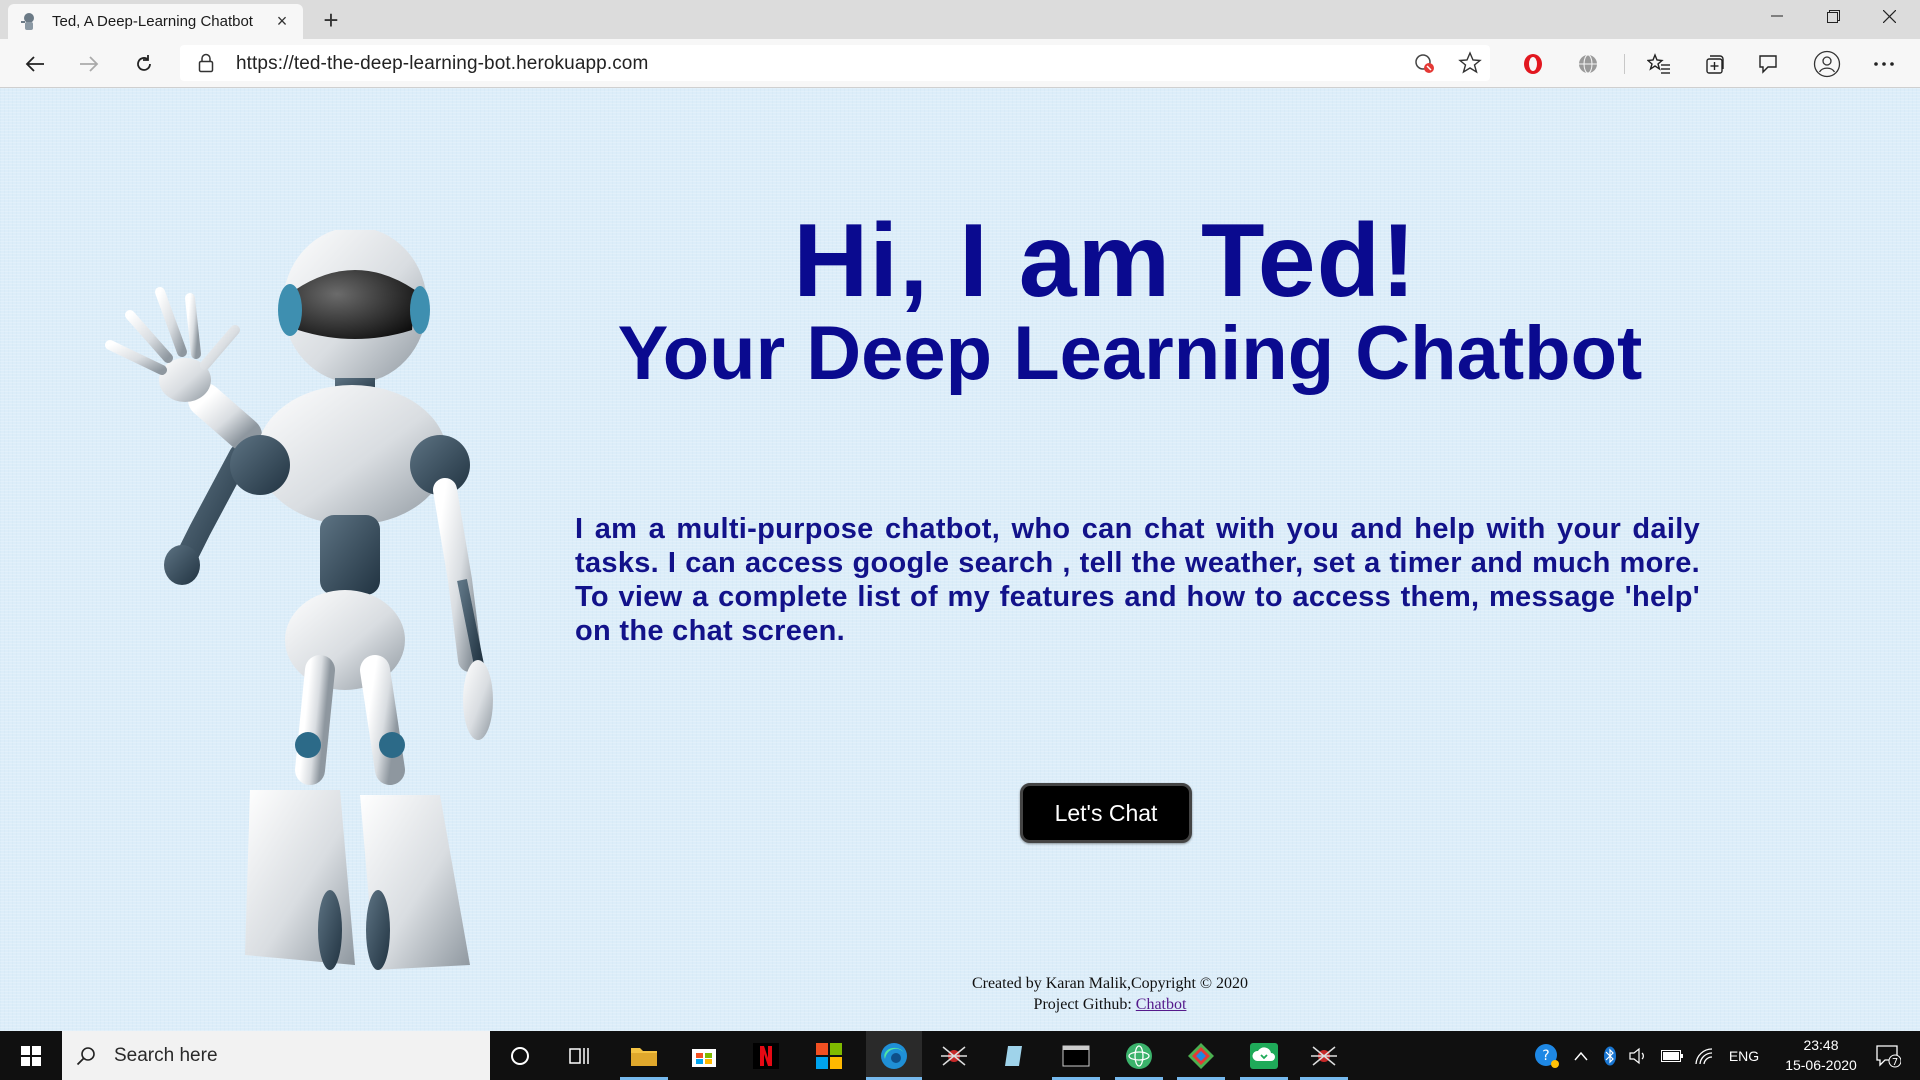 The width and height of the screenshot is (1920, 1080). Describe the element at coordinates (1889, 16) in the screenshot. I see `close-window-icon` at that location.